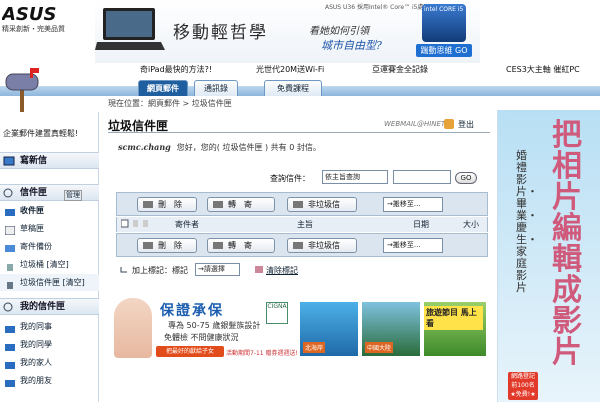 This screenshot has height=402, width=600. I want to click on clear-tags-icon, so click(259, 270).